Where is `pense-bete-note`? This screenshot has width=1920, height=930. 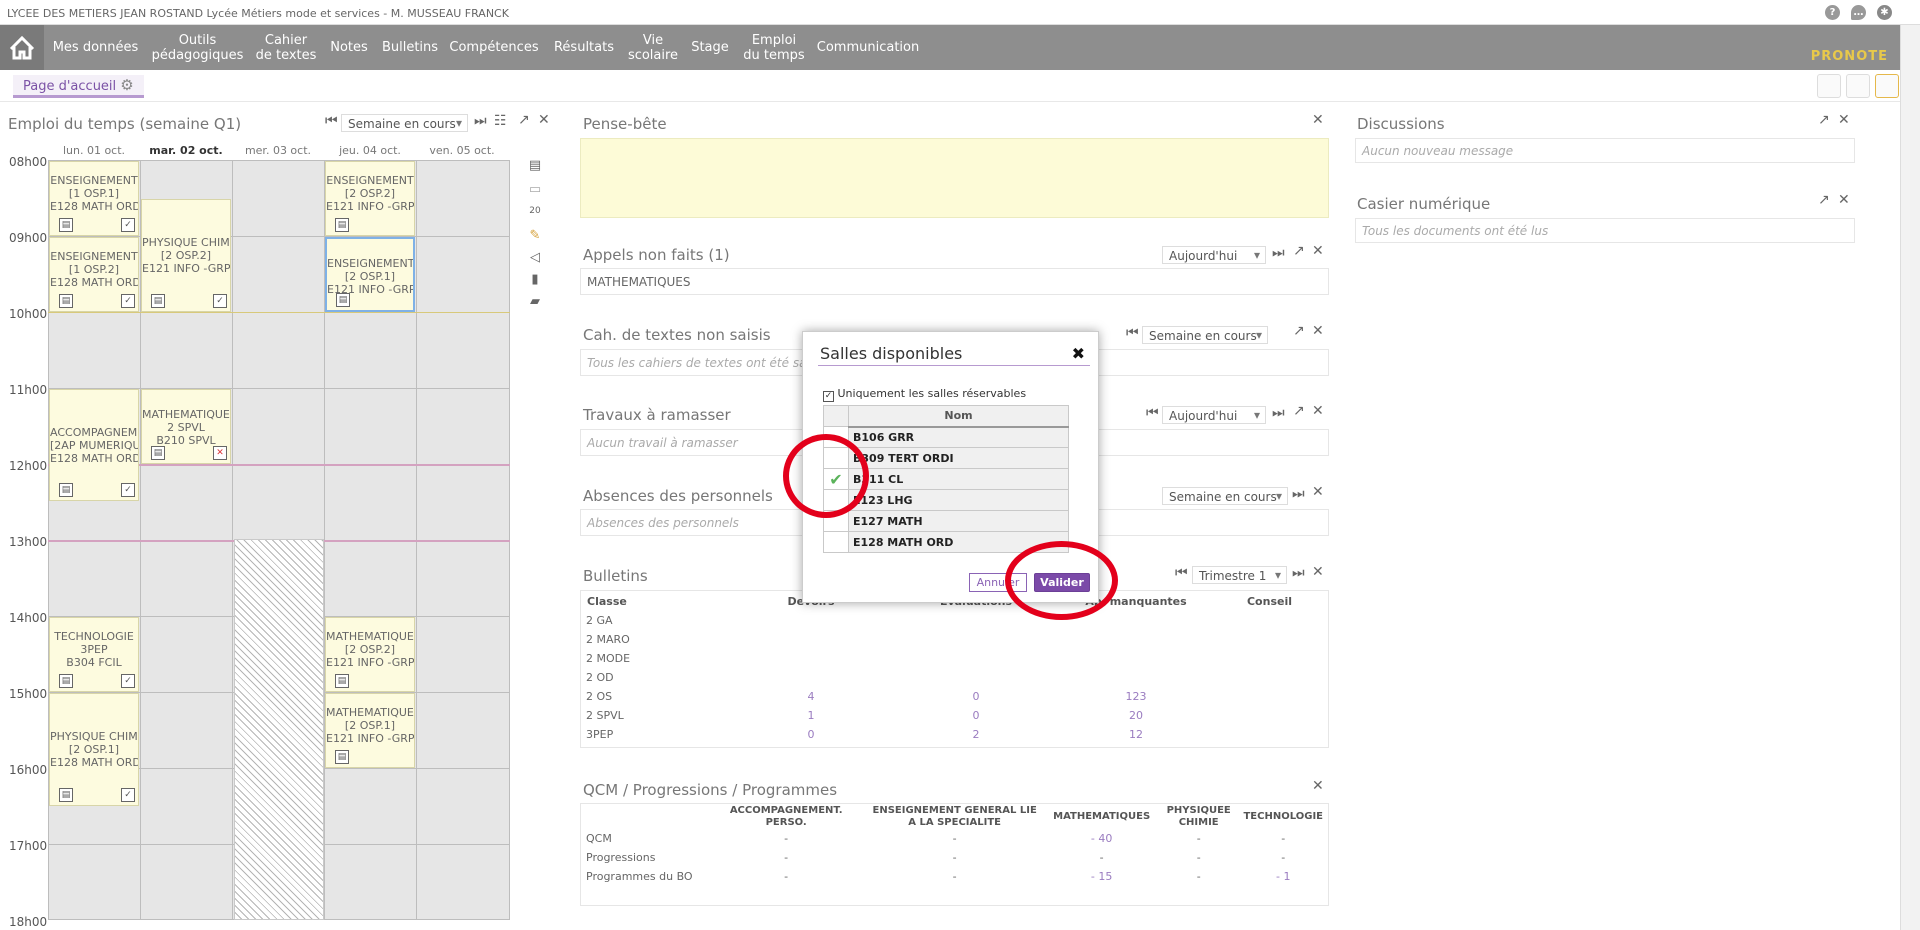
pense-bete-note is located at coordinates (954, 178).